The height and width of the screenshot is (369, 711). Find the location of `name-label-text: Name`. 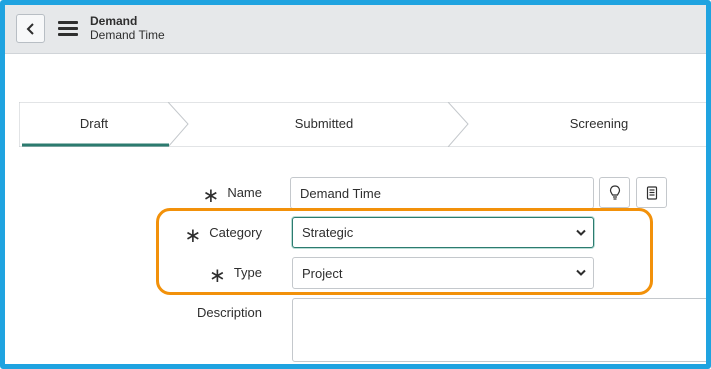

name-label-text: Name is located at coordinates (244, 192).